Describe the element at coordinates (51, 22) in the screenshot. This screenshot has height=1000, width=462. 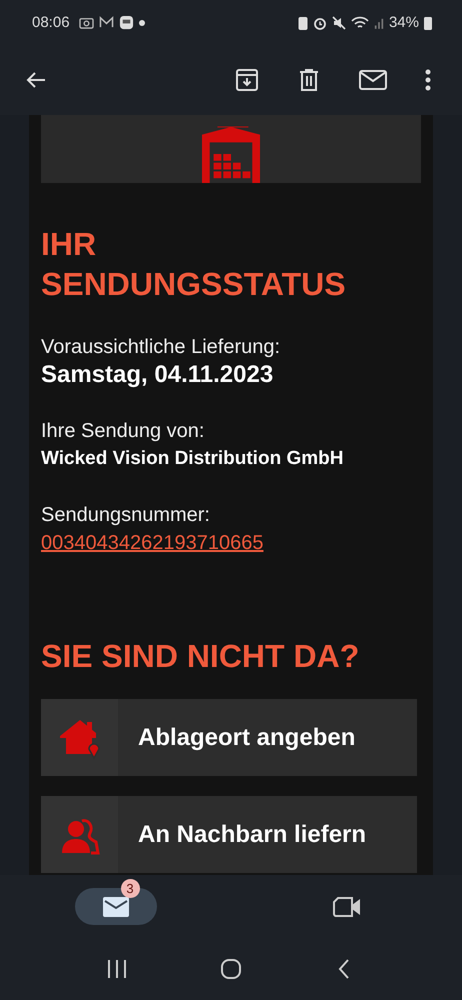
I see `status-time: 08:06` at that location.